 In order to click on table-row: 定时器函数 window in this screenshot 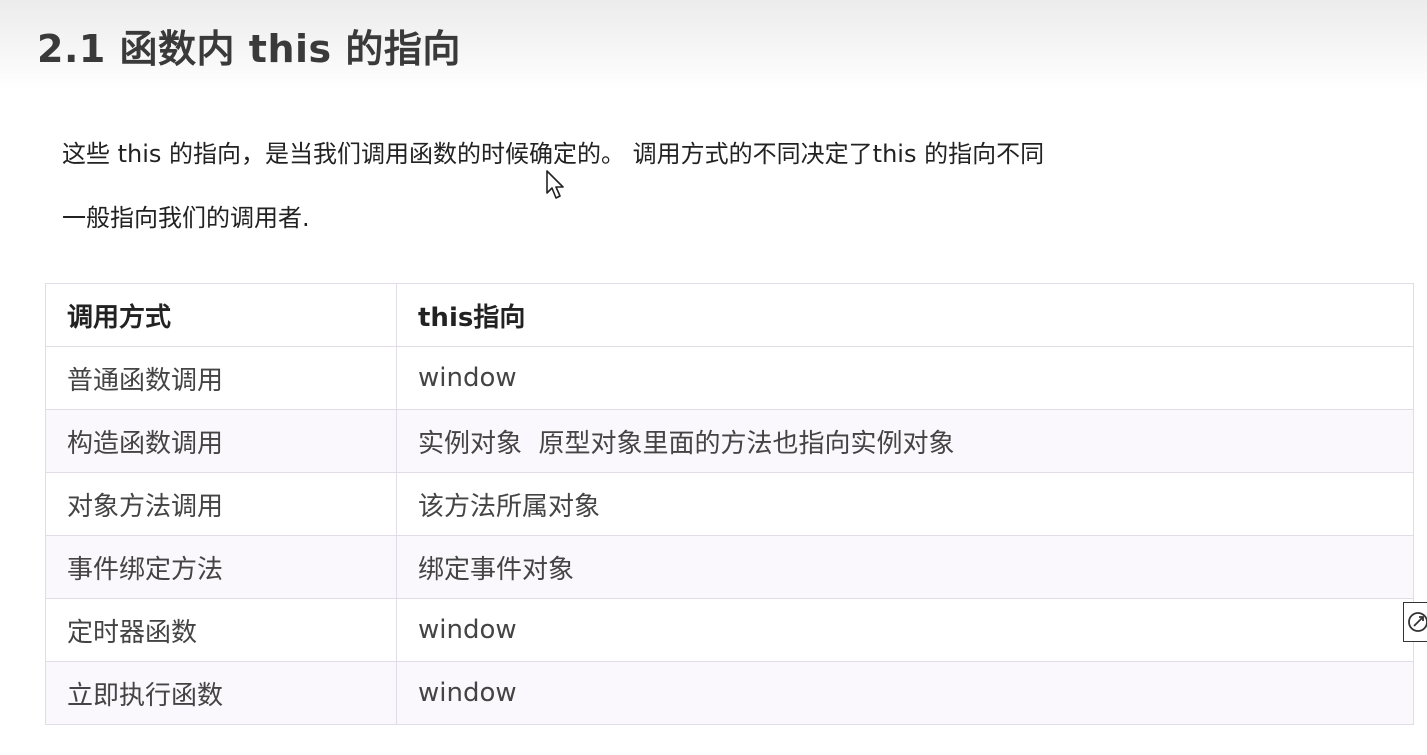, I will do `click(729, 630)`.